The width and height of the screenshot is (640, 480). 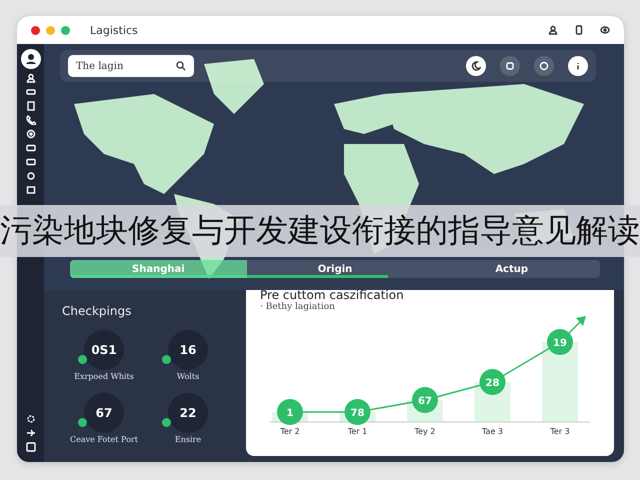 I want to click on chart-title: Pre cuttom caszification, so click(x=332, y=295).